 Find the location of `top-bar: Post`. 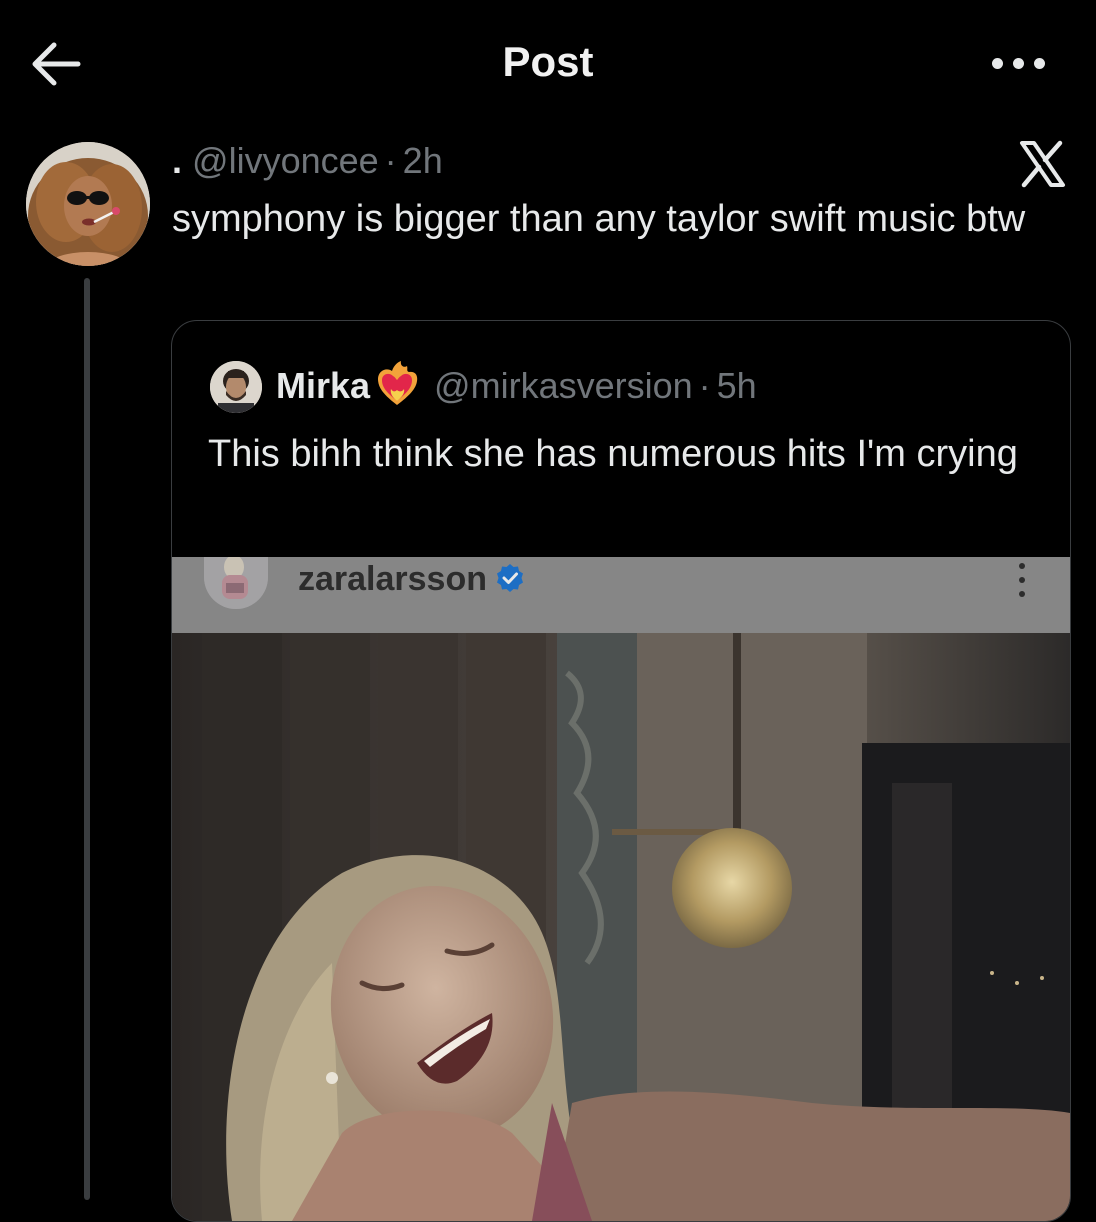

top-bar: Post is located at coordinates (548, 62).